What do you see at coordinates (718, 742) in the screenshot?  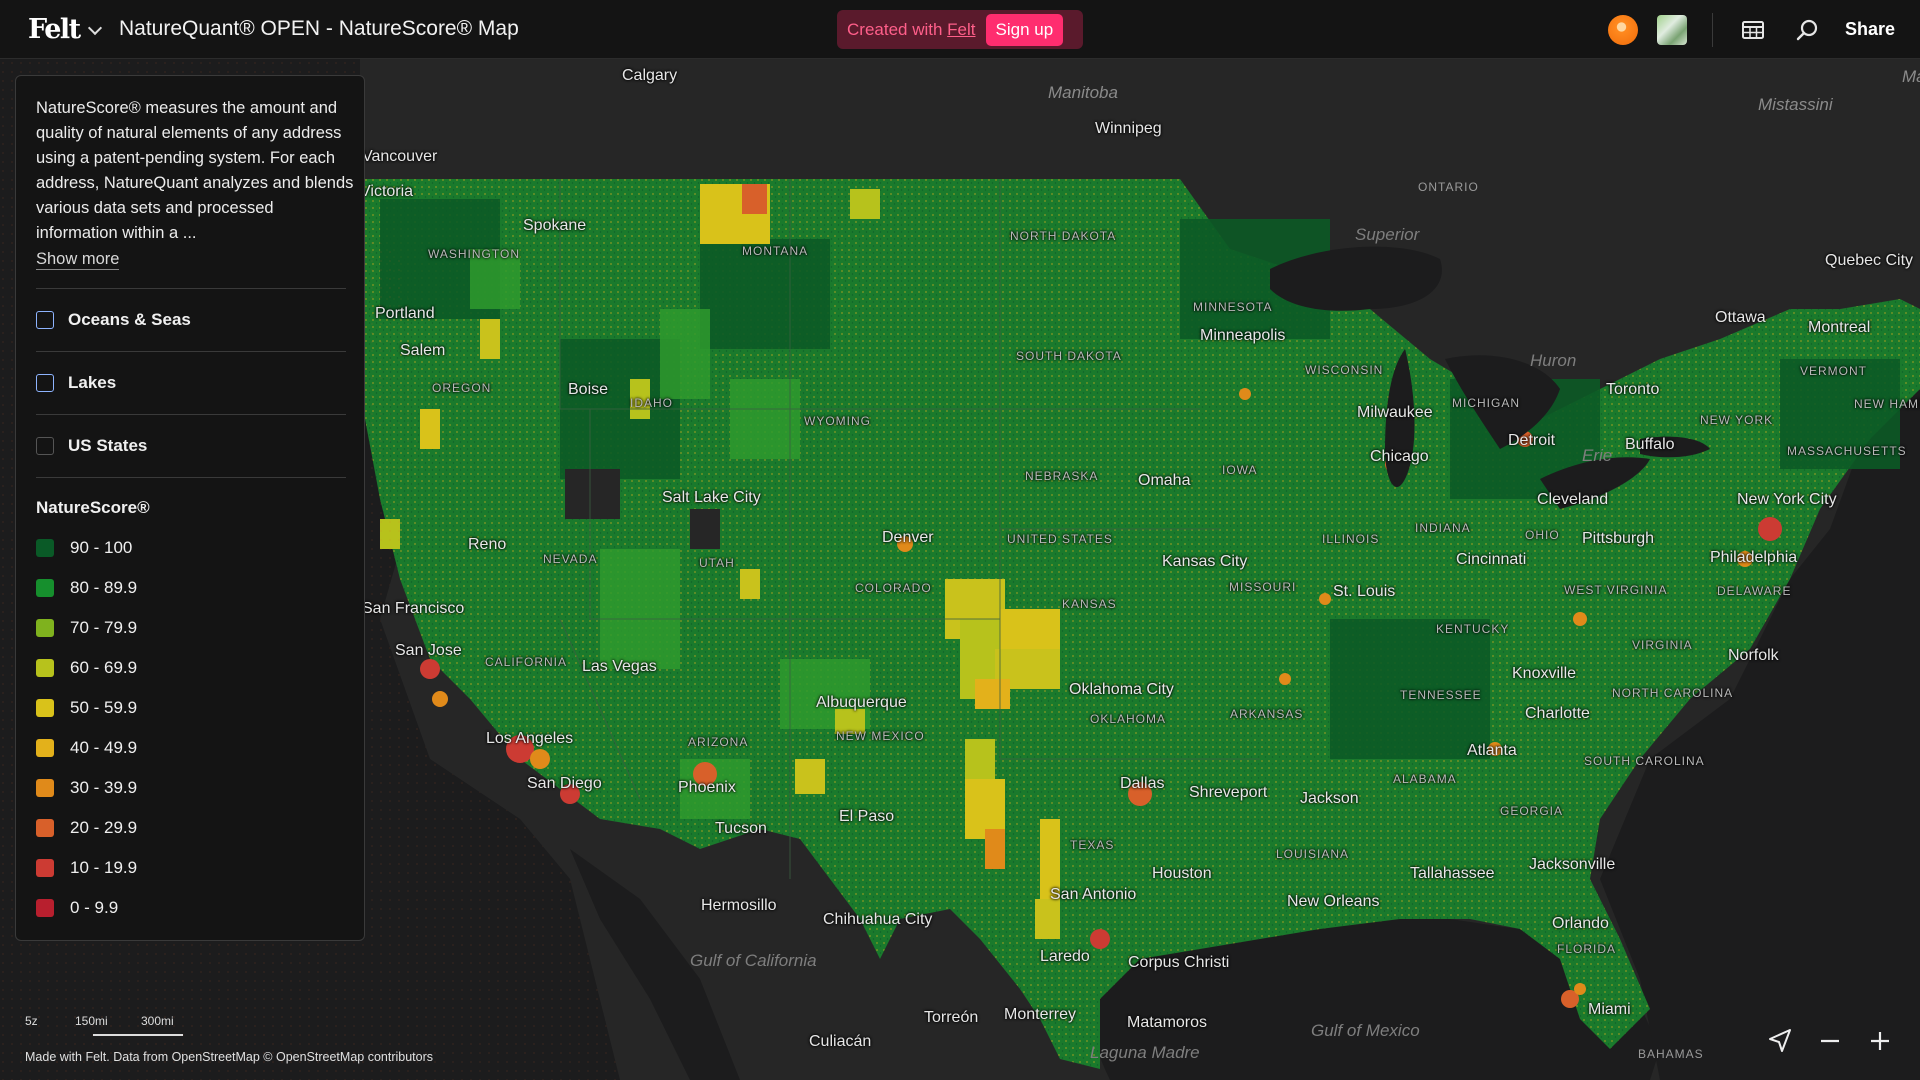 I see `state-label: ARIZONA` at bounding box center [718, 742].